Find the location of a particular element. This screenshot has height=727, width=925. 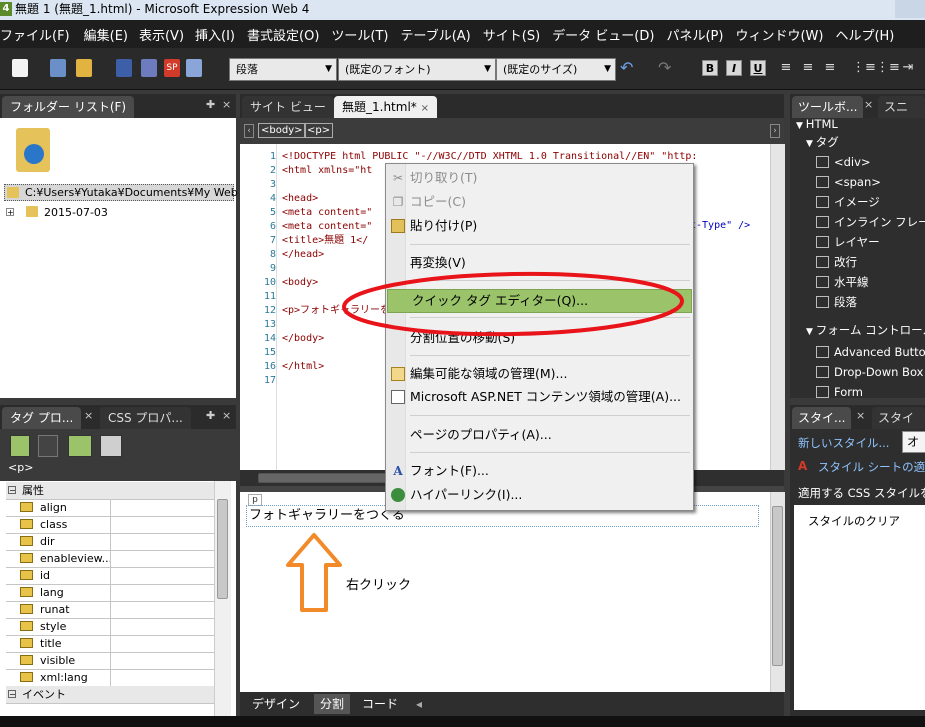

tab-document: 無題_1.html* × is located at coordinates (386, 107).